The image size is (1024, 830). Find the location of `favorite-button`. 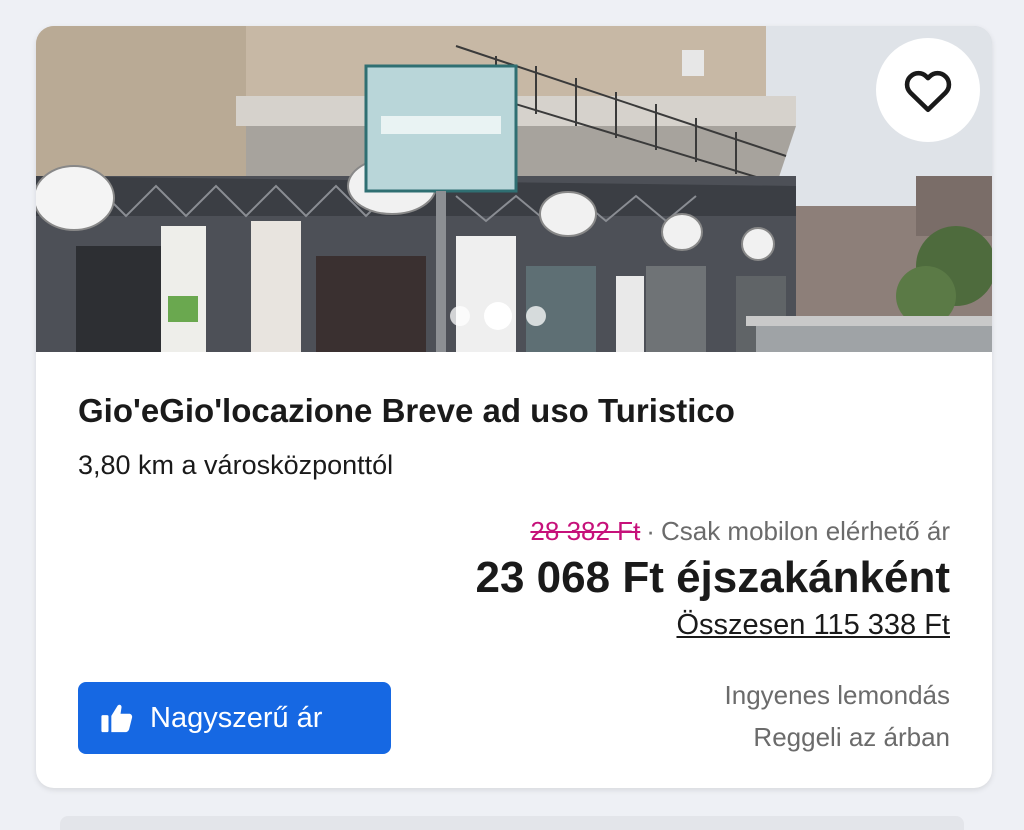

favorite-button is located at coordinates (928, 90).